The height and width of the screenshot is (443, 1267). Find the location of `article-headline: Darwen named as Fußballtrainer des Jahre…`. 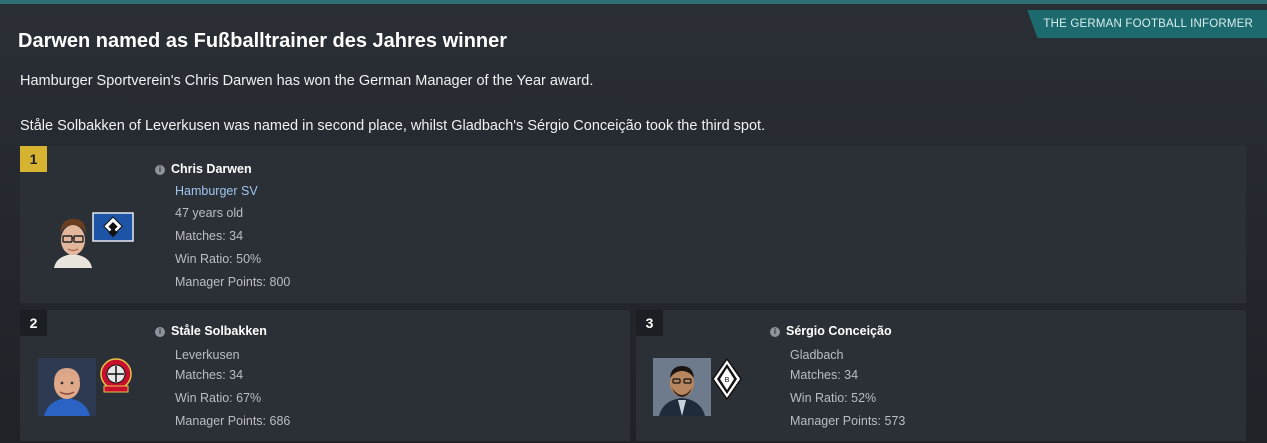

article-headline: Darwen named as Fußballtrainer des Jahre… is located at coordinates (263, 41).